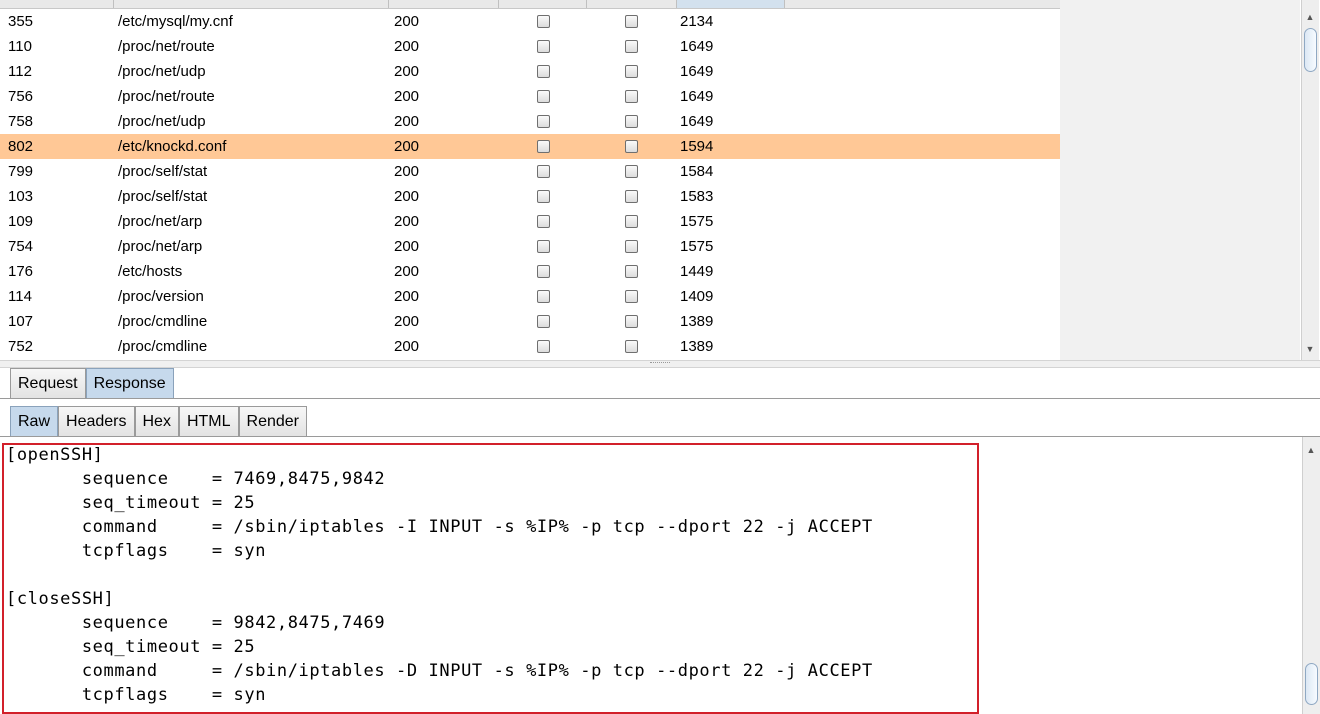 The width and height of the screenshot is (1320, 714). What do you see at coordinates (34, 421) in the screenshot?
I see `tab-raw: Raw` at bounding box center [34, 421].